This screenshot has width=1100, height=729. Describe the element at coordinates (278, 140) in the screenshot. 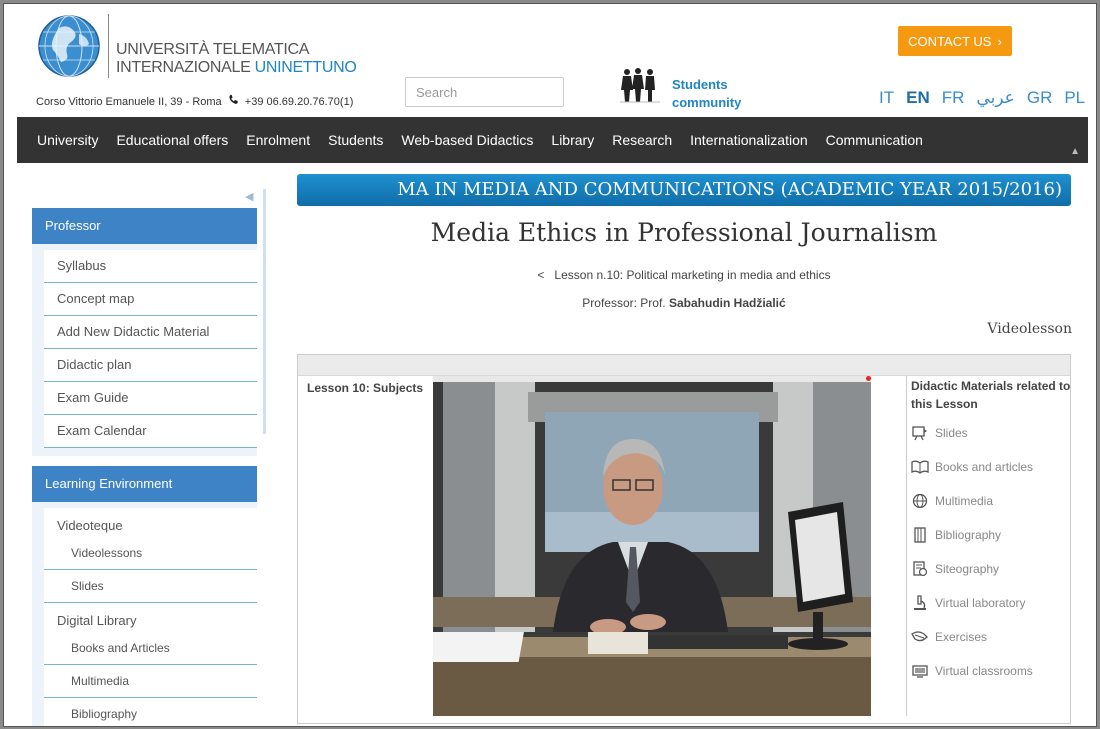

I see `nav-enrolment: Enrolment` at that location.